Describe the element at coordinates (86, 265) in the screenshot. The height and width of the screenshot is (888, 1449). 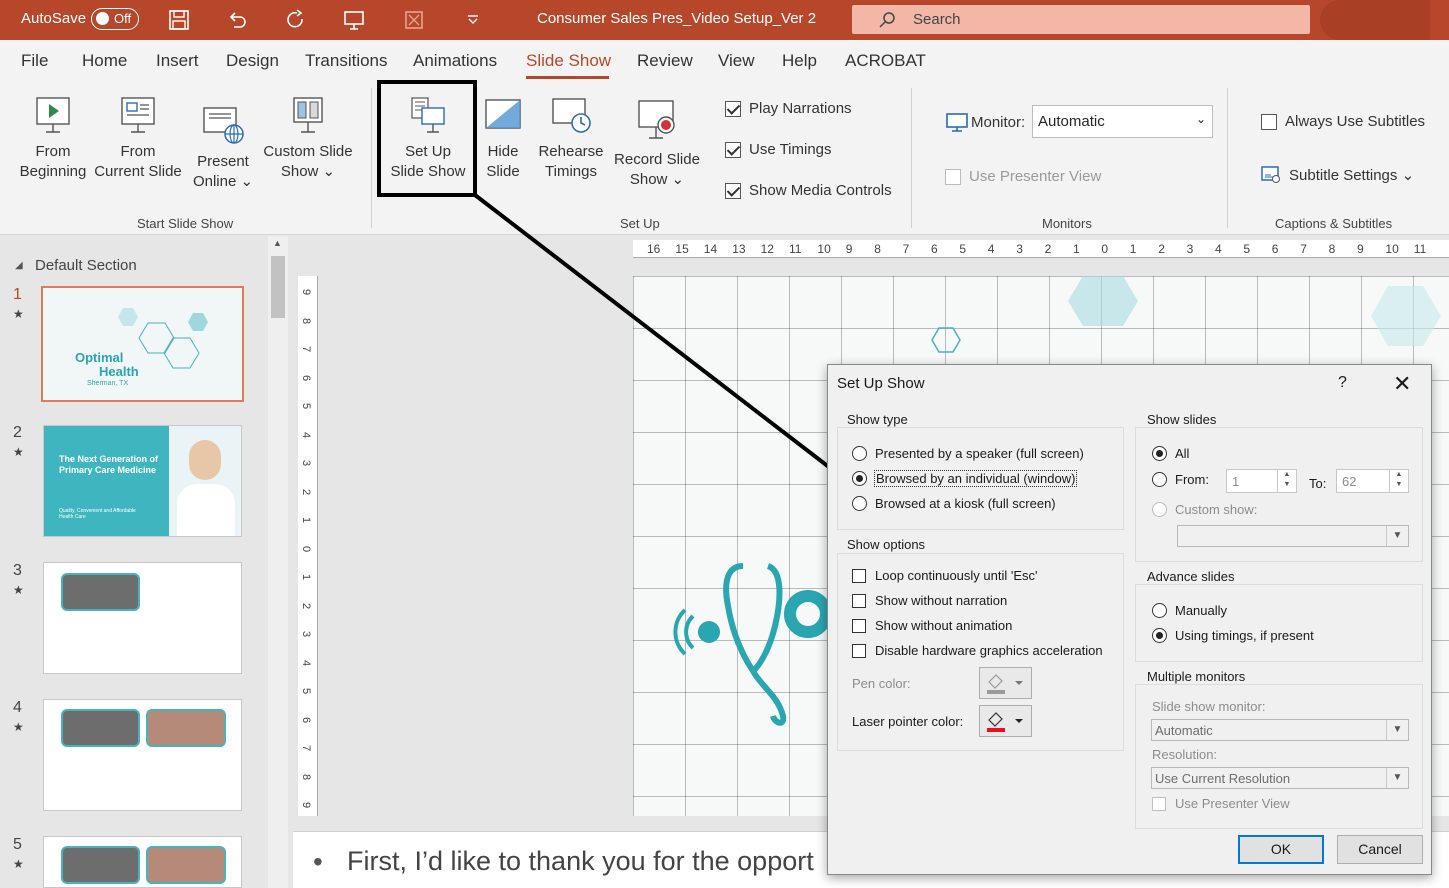
I see `section-title: Default Section` at that location.